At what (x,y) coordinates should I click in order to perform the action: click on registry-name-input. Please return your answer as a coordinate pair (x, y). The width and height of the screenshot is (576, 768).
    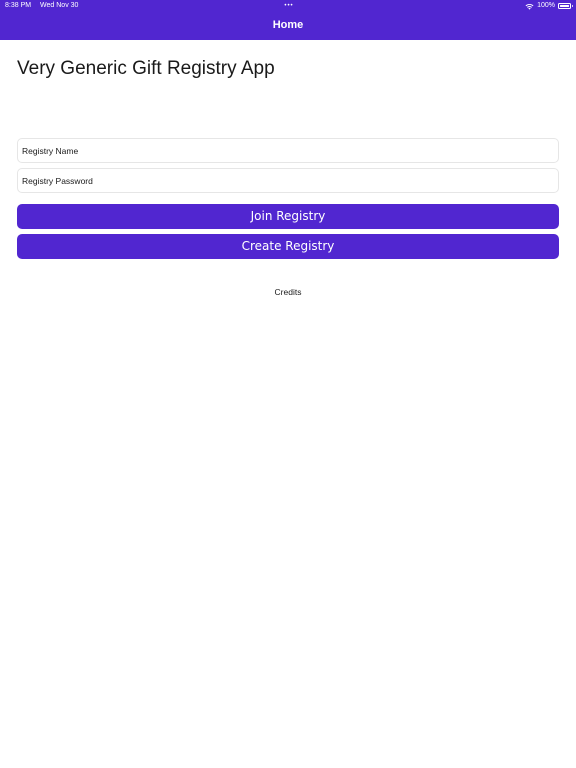
    Looking at the image, I should click on (288, 150).